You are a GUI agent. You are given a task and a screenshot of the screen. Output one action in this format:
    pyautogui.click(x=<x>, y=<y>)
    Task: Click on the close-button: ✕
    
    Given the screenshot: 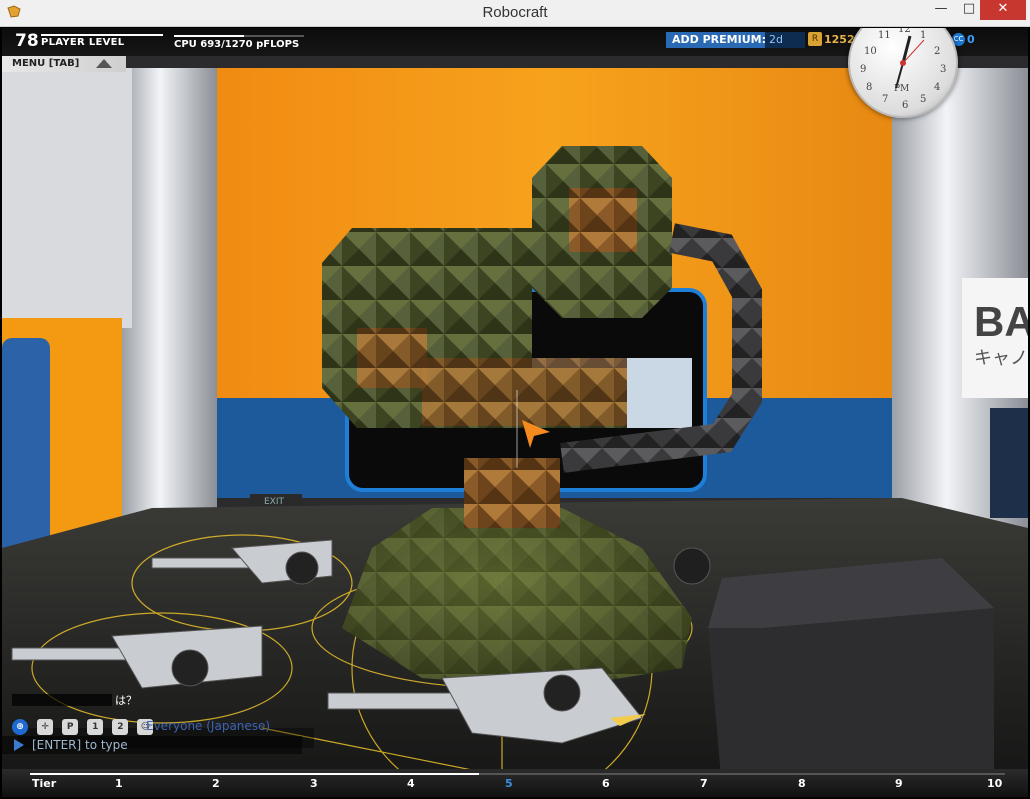 What is the action you would take?
    pyautogui.click(x=1003, y=10)
    